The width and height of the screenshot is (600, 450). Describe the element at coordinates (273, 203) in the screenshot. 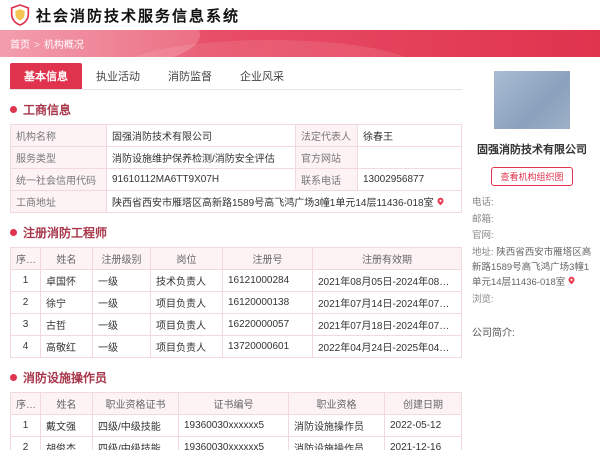

I see `address-text: 陕西省西安市雁塔区高新路1589号高飞鸿广场3幢1单元14层11436-018室` at that location.